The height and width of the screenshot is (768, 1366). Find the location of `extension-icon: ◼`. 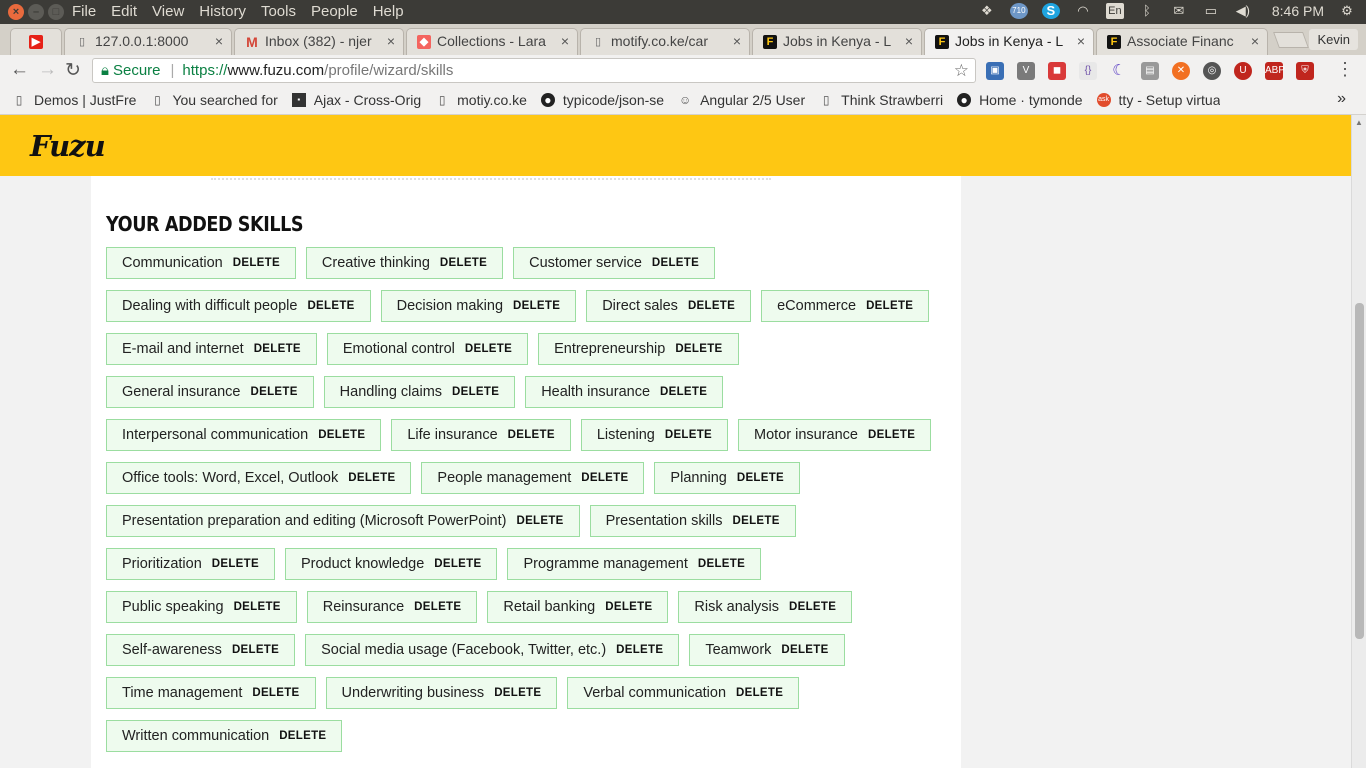

extension-icon: ◼ is located at coordinates (1057, 71).